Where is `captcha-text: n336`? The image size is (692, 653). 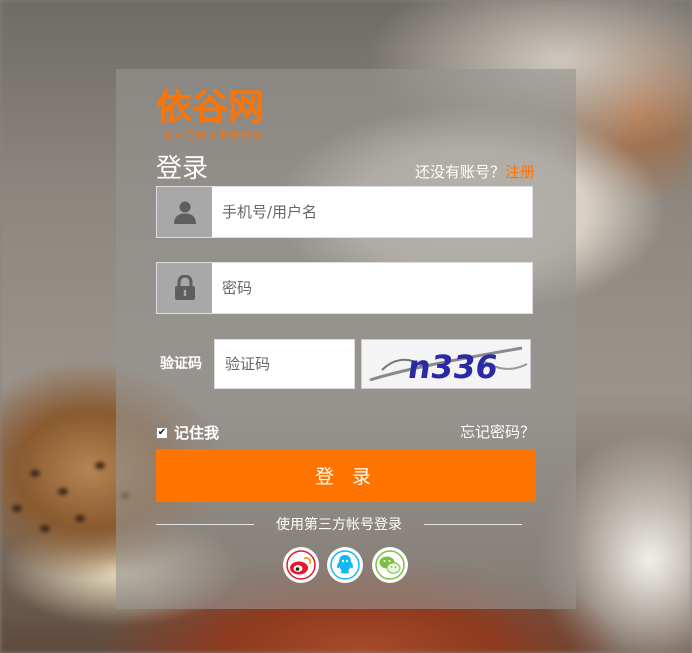
captcha-text: n336 is located at coordinates (453, 367).